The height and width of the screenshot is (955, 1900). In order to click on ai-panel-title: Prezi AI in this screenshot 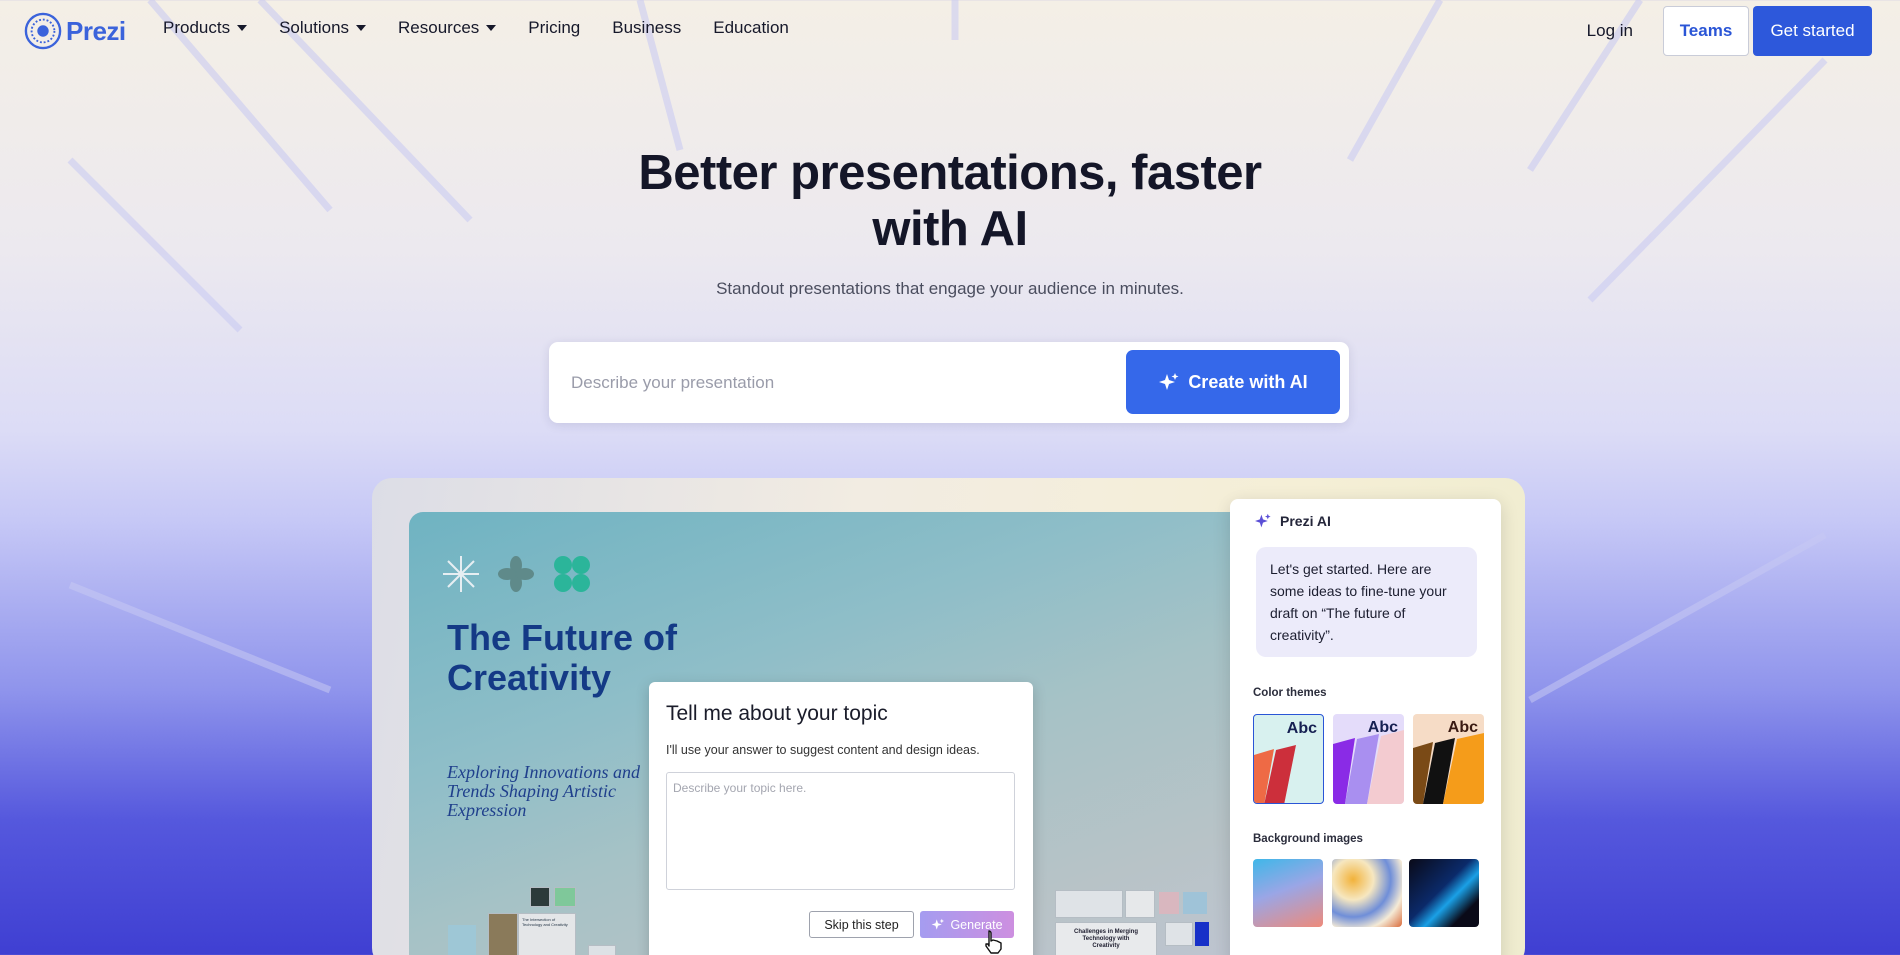, I will do `click(1305, 521)`.